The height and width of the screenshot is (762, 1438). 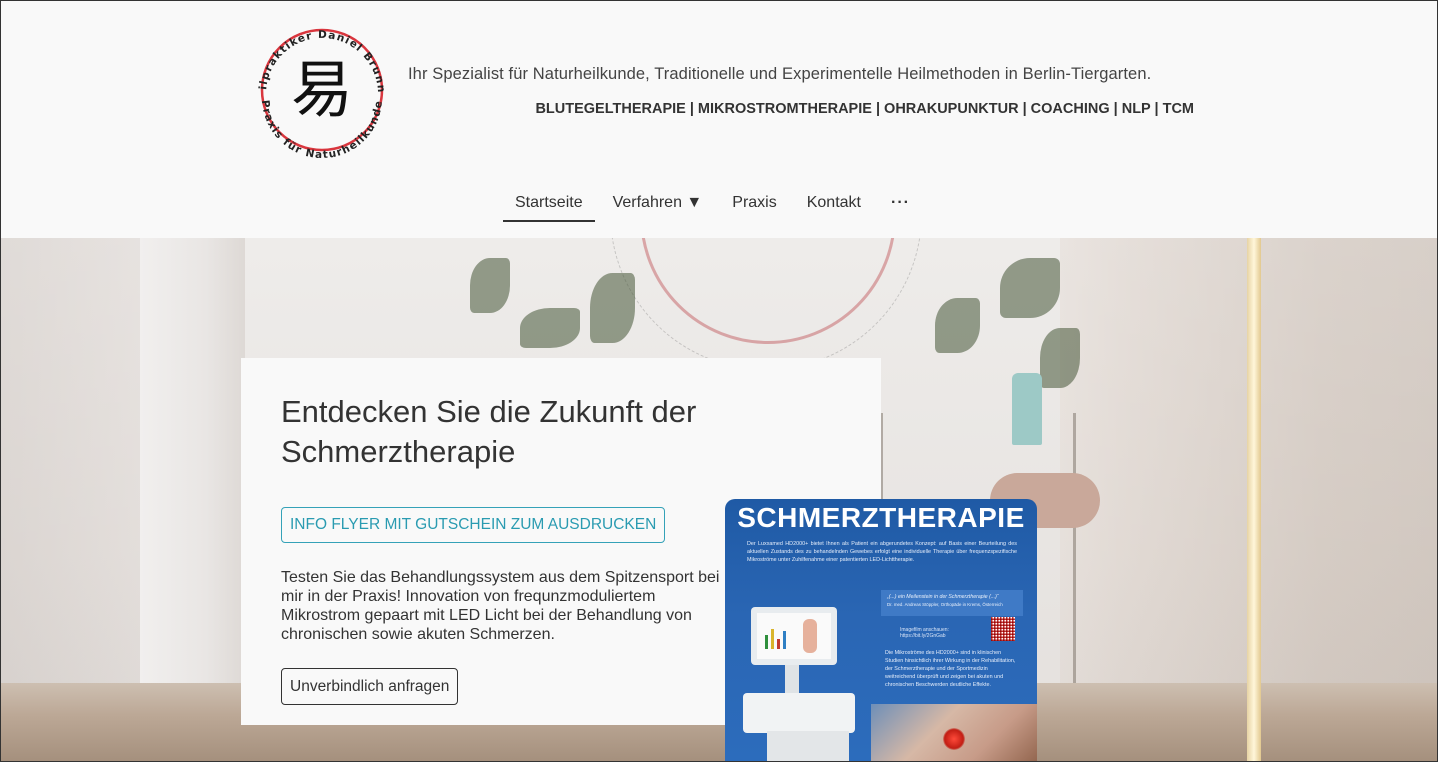 What do you see at coordinates (834, 204) in the screenshot?
I see `nav-item-kontakt: Kontakt` at bounding box center [834, 204].